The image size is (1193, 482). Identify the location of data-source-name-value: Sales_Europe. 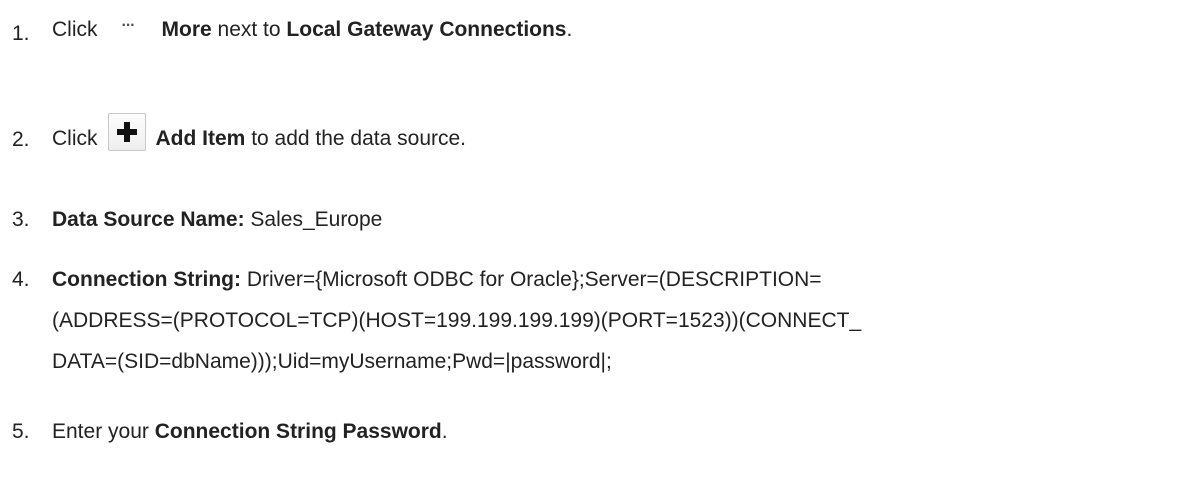
(316, 219).